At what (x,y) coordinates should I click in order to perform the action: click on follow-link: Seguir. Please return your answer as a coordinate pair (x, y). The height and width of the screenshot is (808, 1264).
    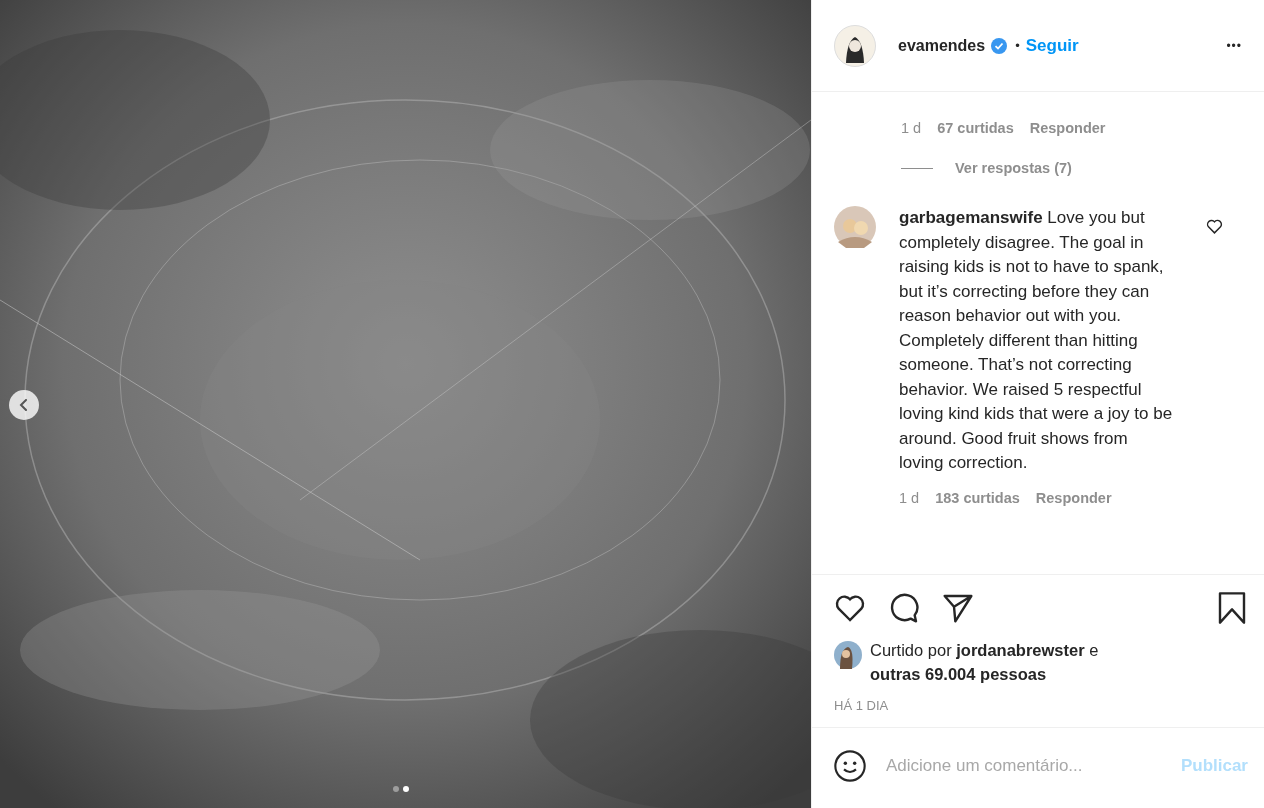
    Looking at the image, I should click on (1052, 45).